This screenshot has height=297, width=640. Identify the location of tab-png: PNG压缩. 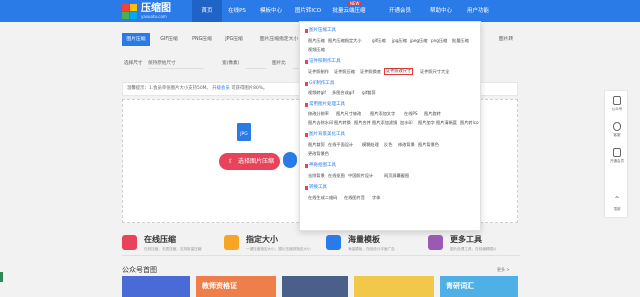
(202, 39).